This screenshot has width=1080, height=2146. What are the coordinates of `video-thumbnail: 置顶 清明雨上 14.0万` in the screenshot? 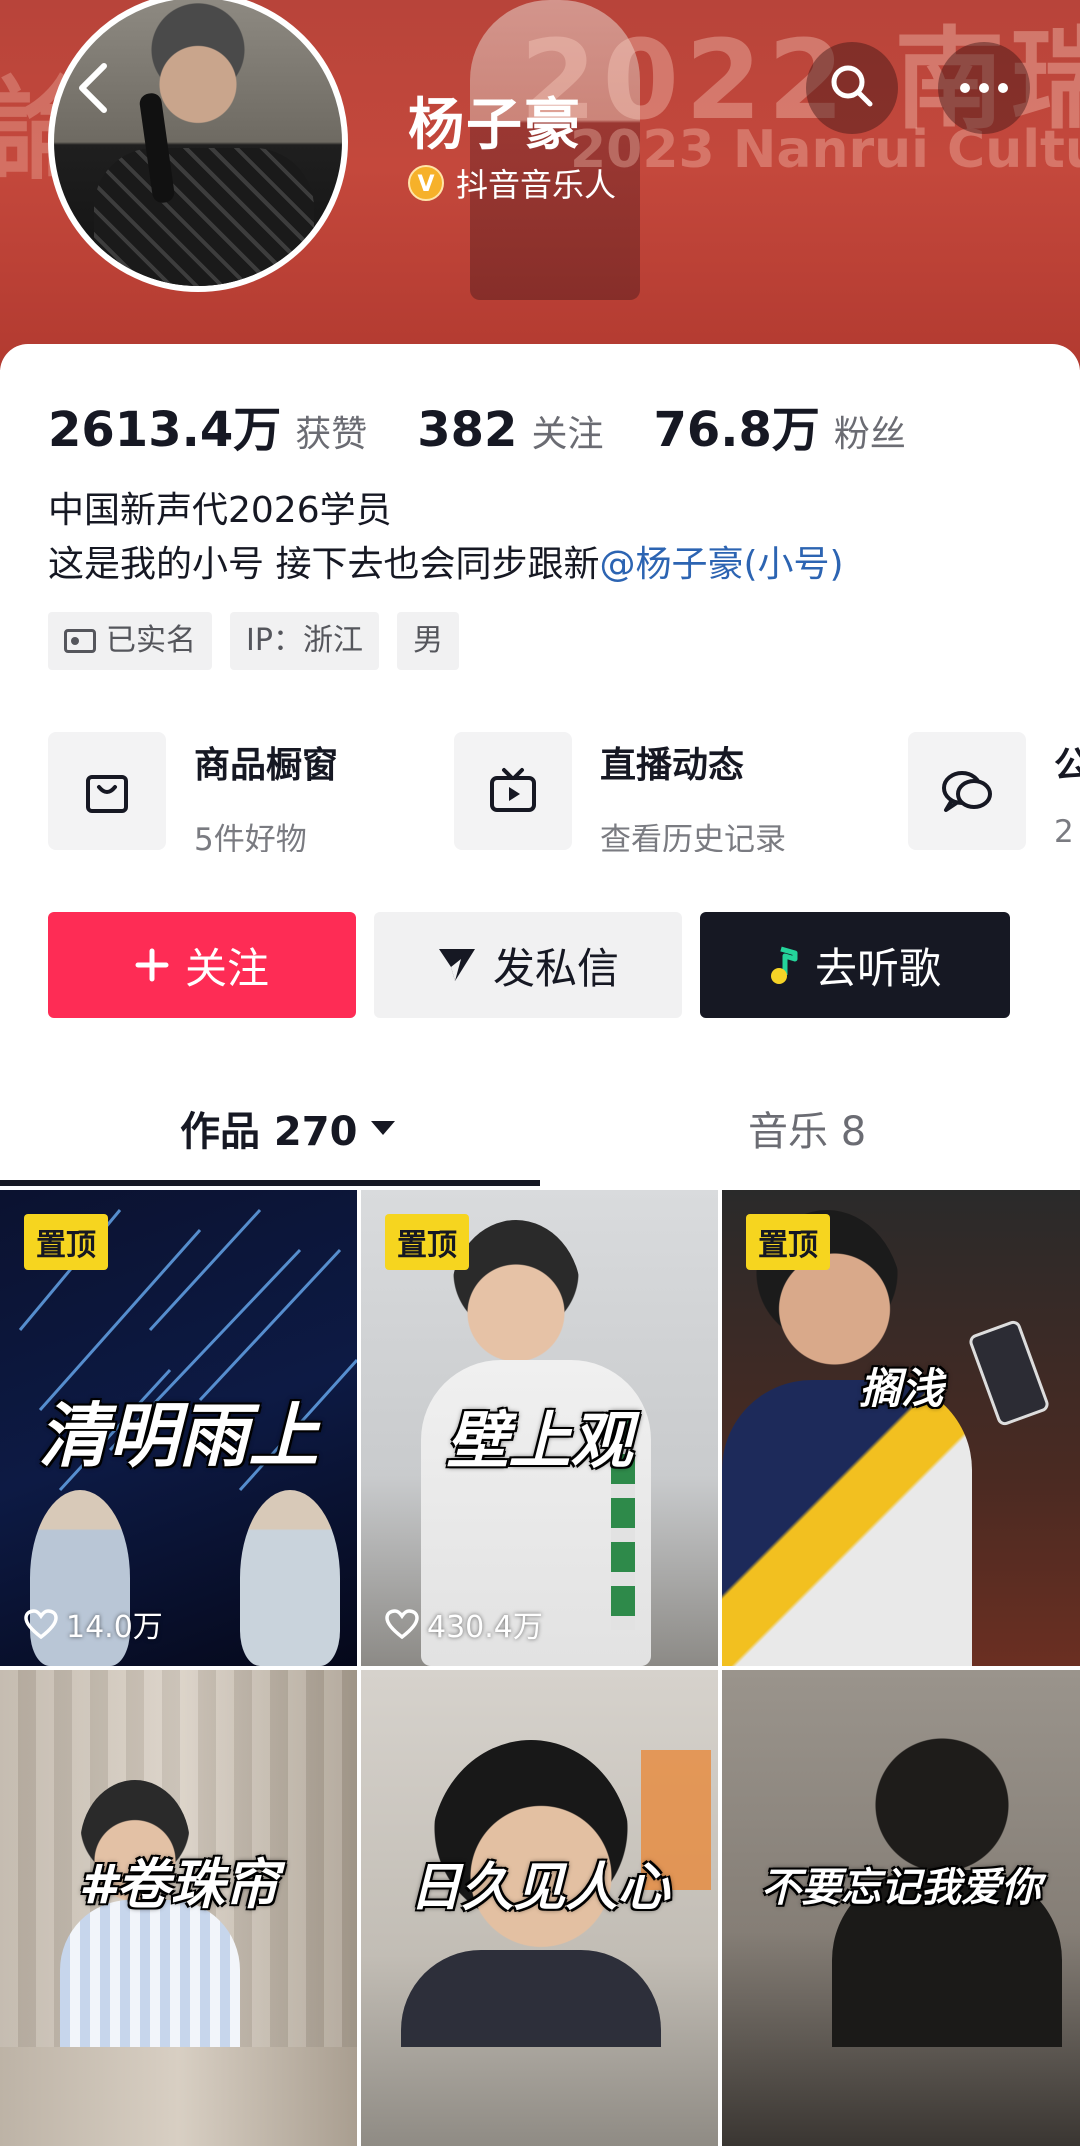 It's located at (178, 1428).